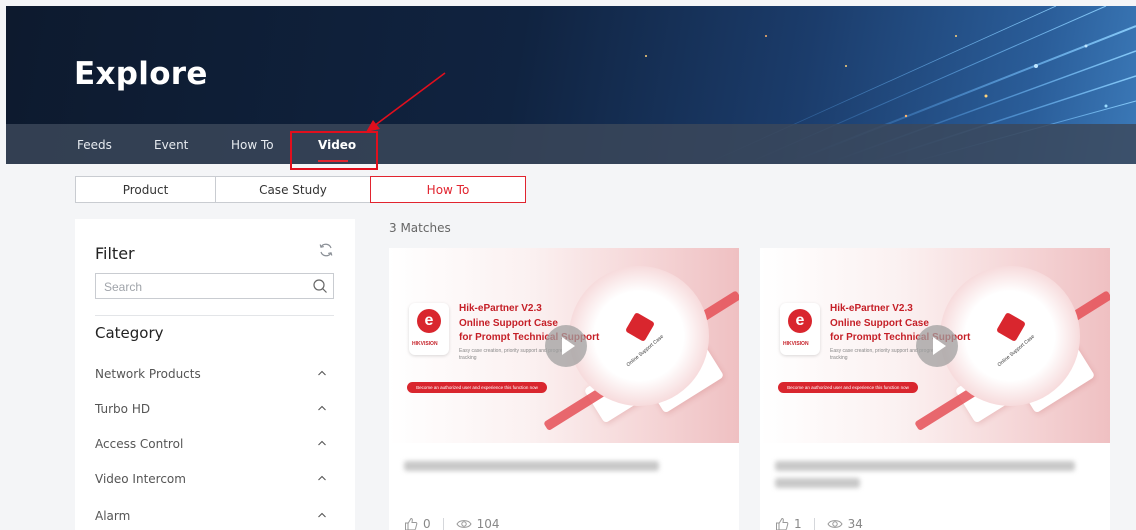 The width and height of the screenshot is (1136, 530). Describe the element at coordinates (214, 517) in the screenshot. I see `category-item-alarm: Alarm` at that location.